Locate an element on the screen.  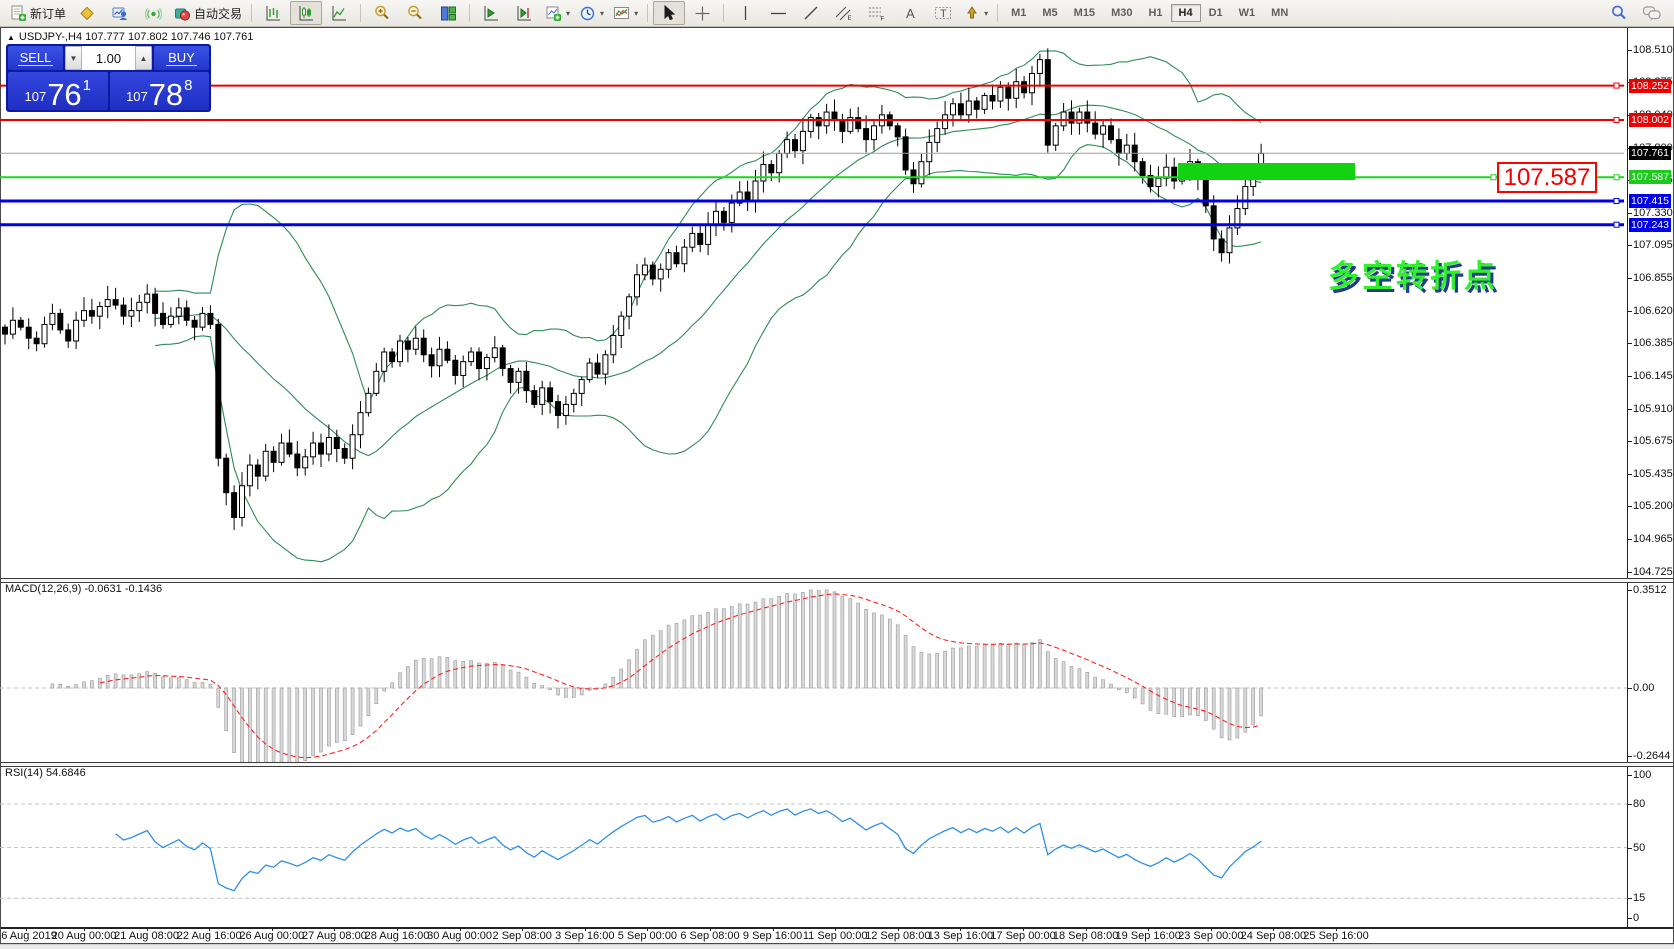
volume-value: 1.00 is located at coordinates (108, 58).